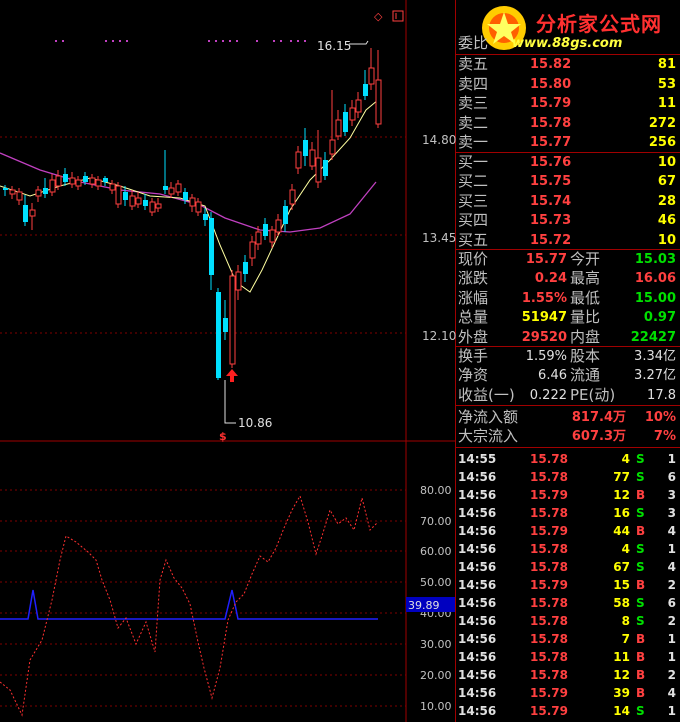 The height and width of the screenshot is (722, 680). I want to click on bid-volume: 10, so click(666, 240).